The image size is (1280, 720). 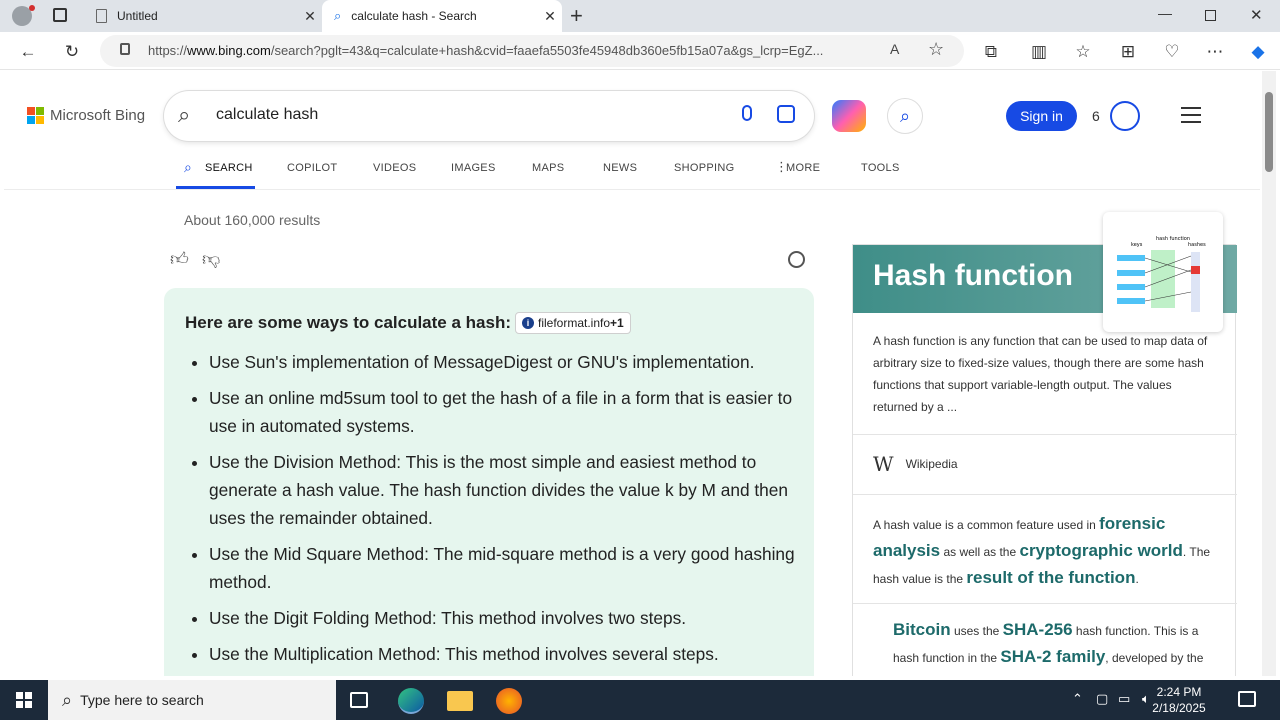 What do you see at coordinates (880, 168) in the screenshot?
I see `tab-tools: TOOLS` at bounding box center [880, 168].